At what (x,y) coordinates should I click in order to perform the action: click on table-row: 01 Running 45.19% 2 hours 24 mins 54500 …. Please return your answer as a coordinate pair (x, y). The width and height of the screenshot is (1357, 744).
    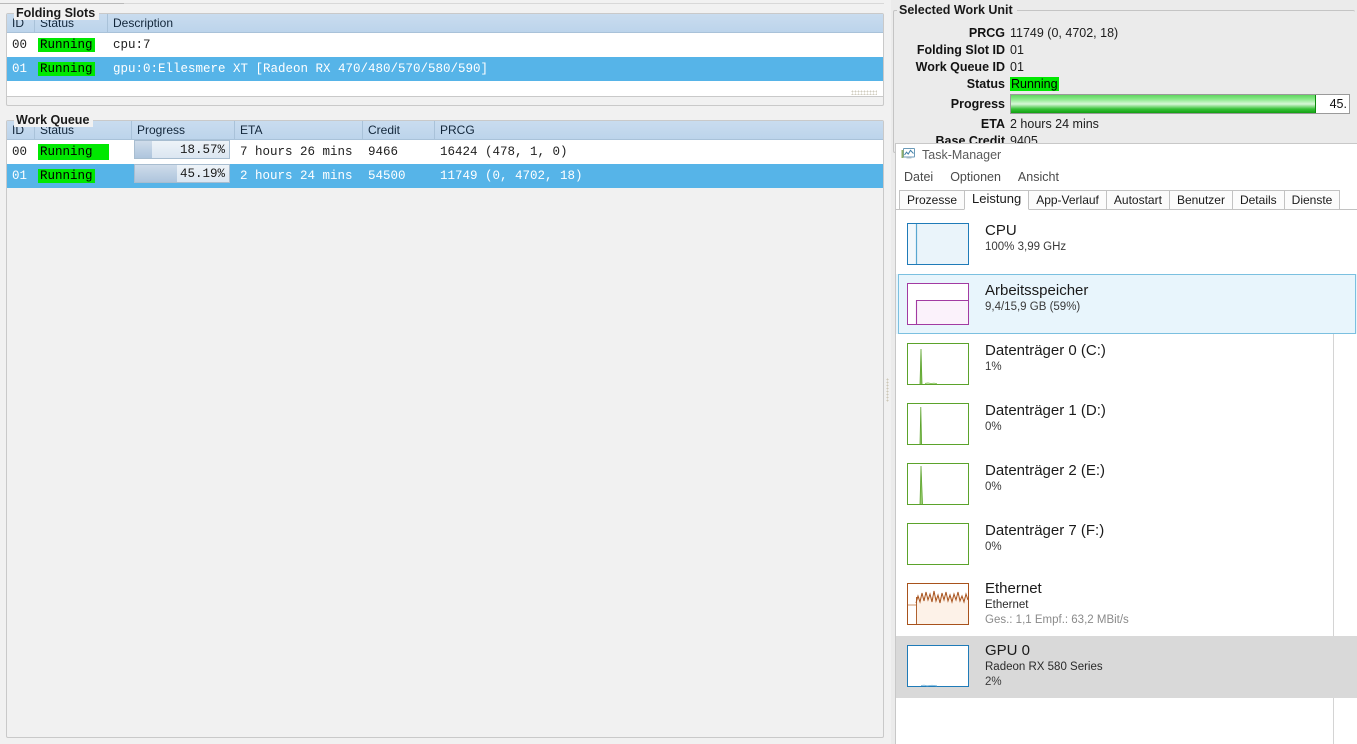
    Looking at the image, I should click on (445, 176).